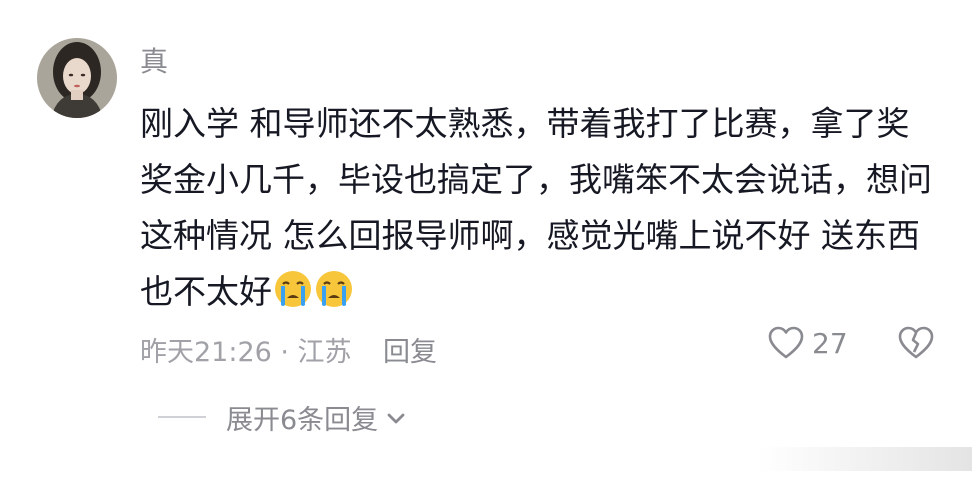  I want to click on avatar-image, so click(77, 78).